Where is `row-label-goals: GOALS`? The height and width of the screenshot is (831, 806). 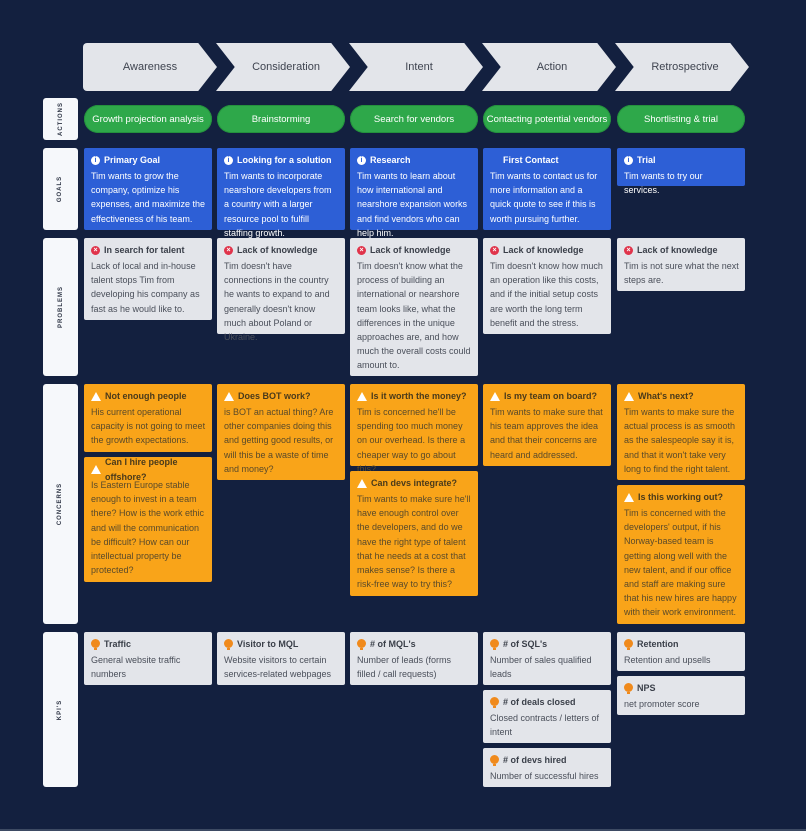
row-label-goals: GOALS is located at coordinates (60, 189).